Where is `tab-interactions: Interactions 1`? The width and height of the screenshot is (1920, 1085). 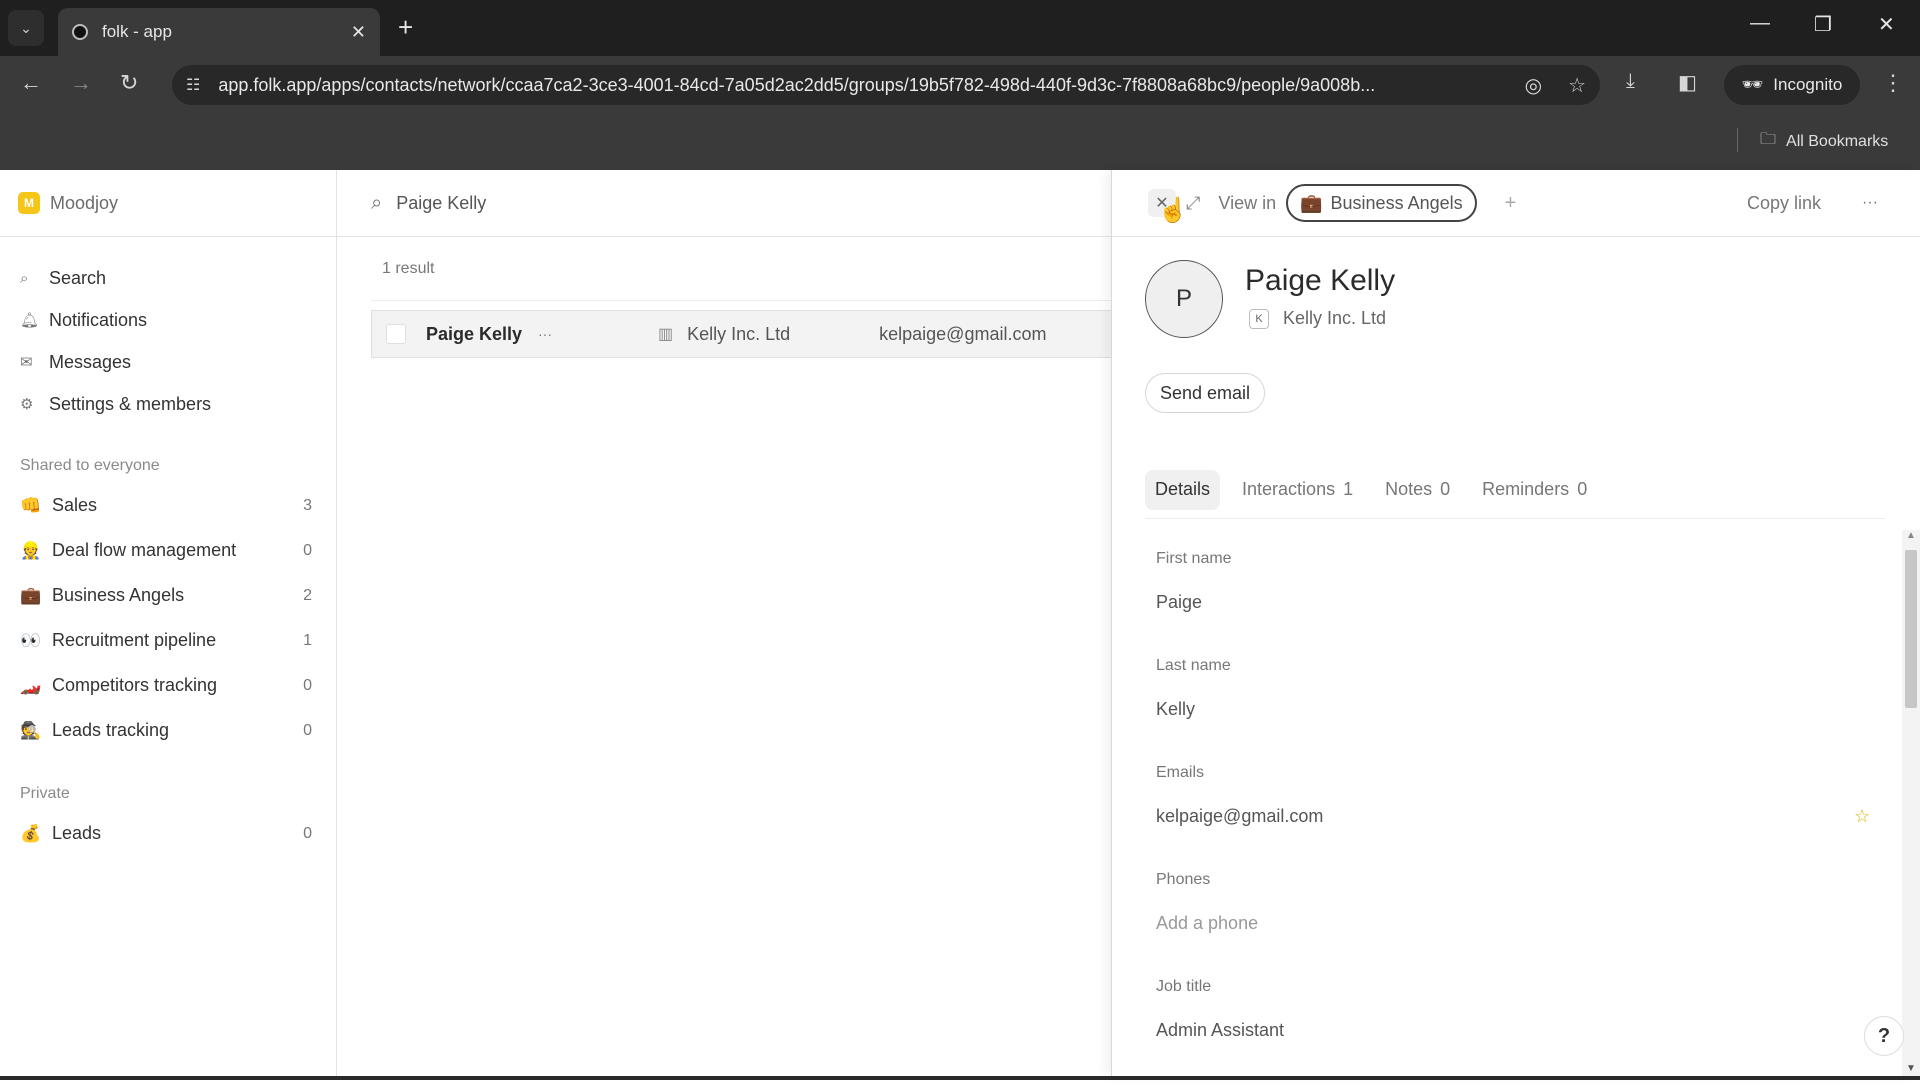 tab-interactions: Interactions 1 is located at coordinates (1297, 490).